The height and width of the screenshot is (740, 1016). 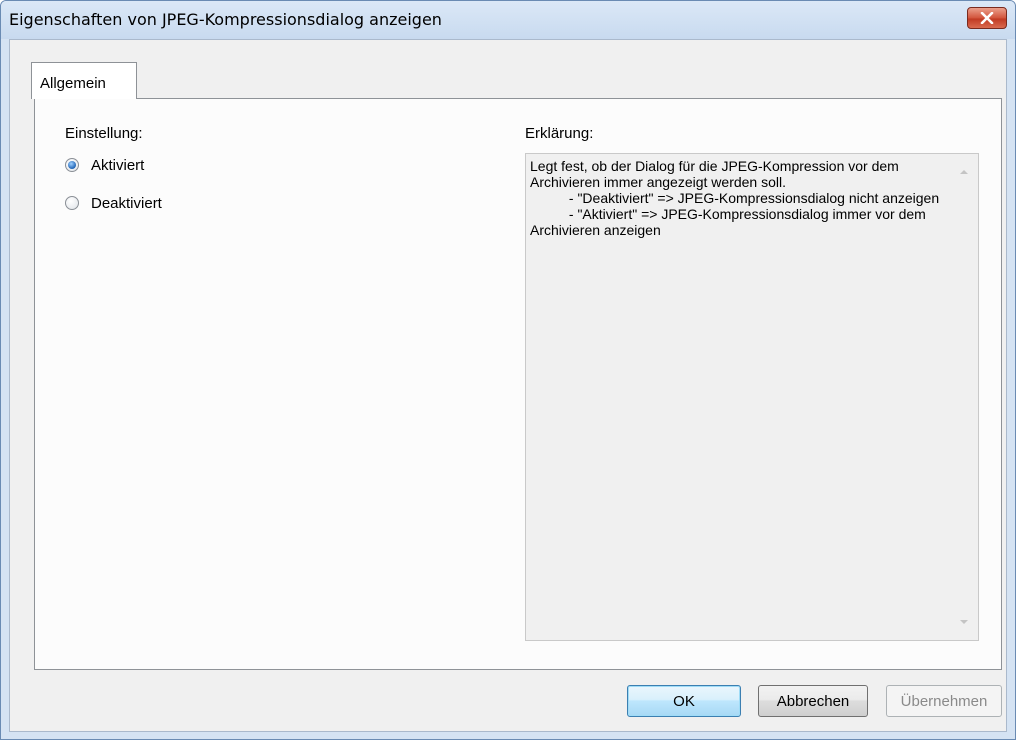 I want to click on radio-deaktiviert: Deaktiviert, so click(x=113, y=203).